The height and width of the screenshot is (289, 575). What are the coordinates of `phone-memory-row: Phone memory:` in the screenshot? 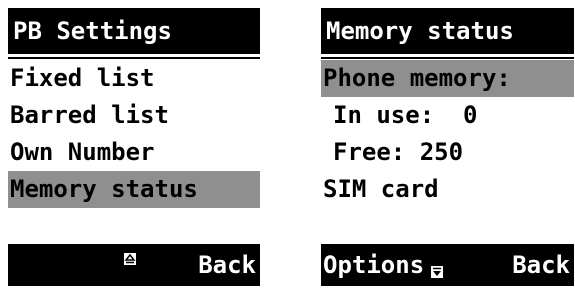 It's located at (447, 78).